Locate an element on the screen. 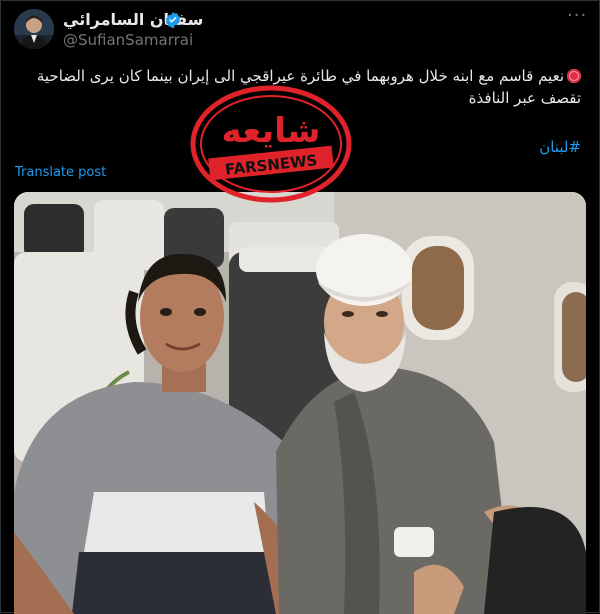  translate-post-link: Translate post is located at coordinates (60, 172).